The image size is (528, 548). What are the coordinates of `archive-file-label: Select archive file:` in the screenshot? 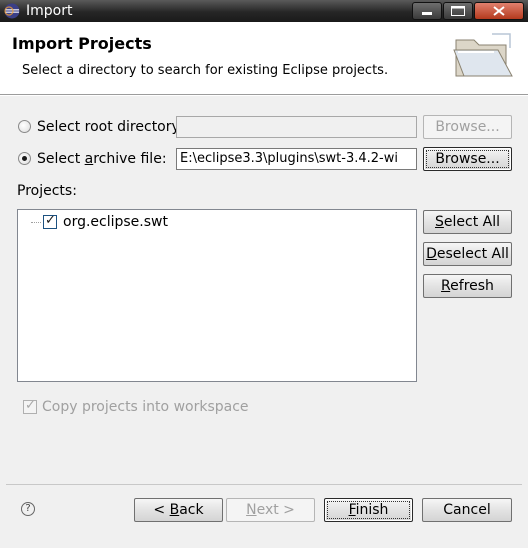 It's located at (102, 159).